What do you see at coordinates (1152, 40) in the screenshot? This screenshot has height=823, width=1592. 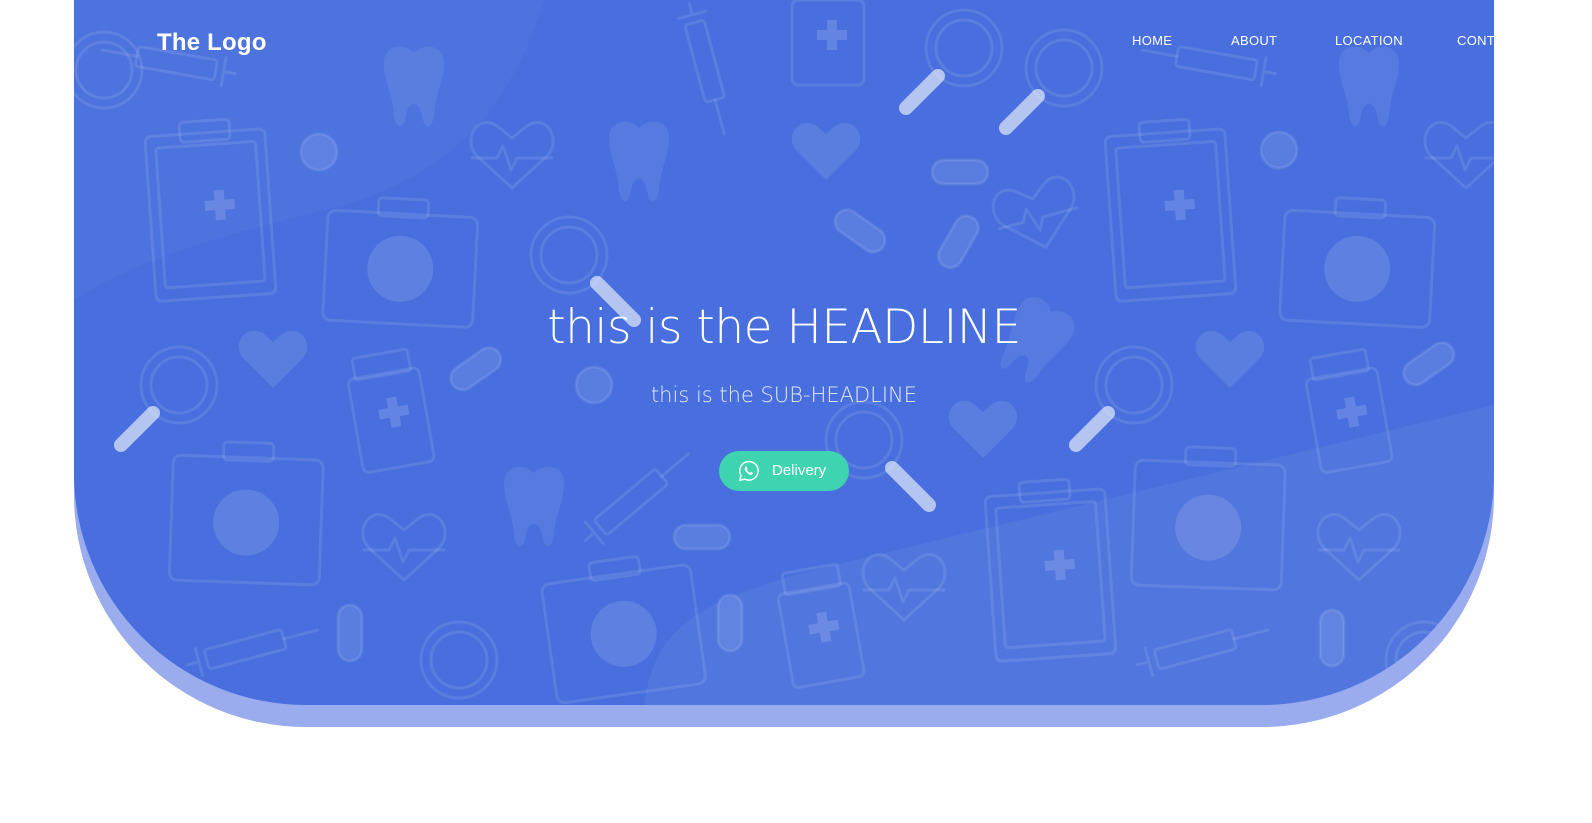 I see `nav-item-home: HOME` at bounding box center [1152, 40].